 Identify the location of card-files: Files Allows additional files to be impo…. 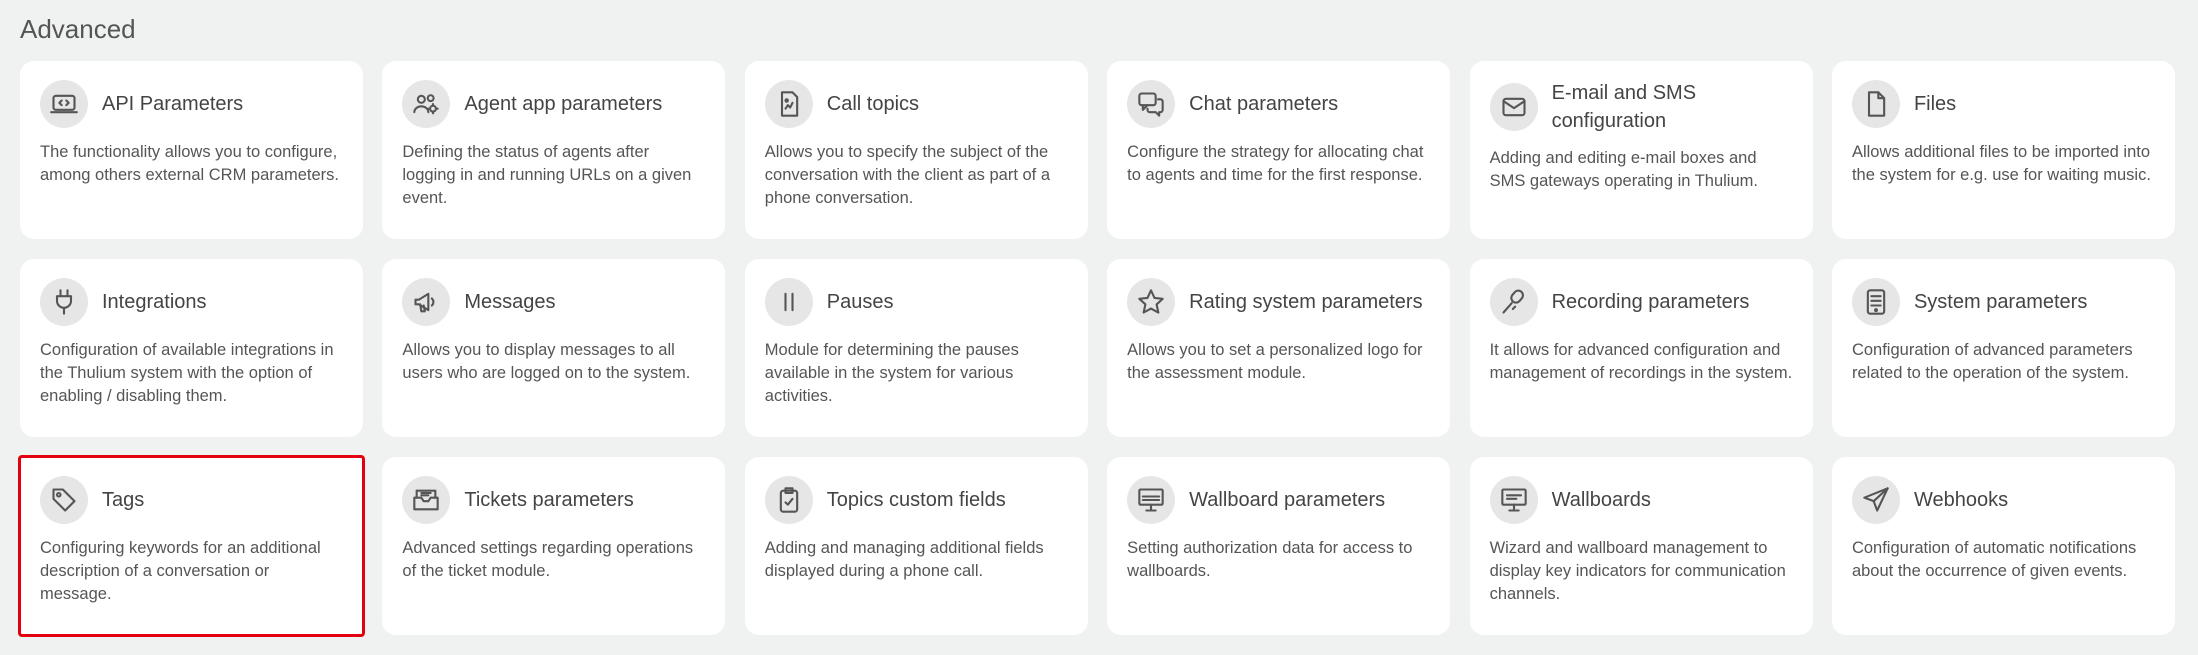
(2003, 150).